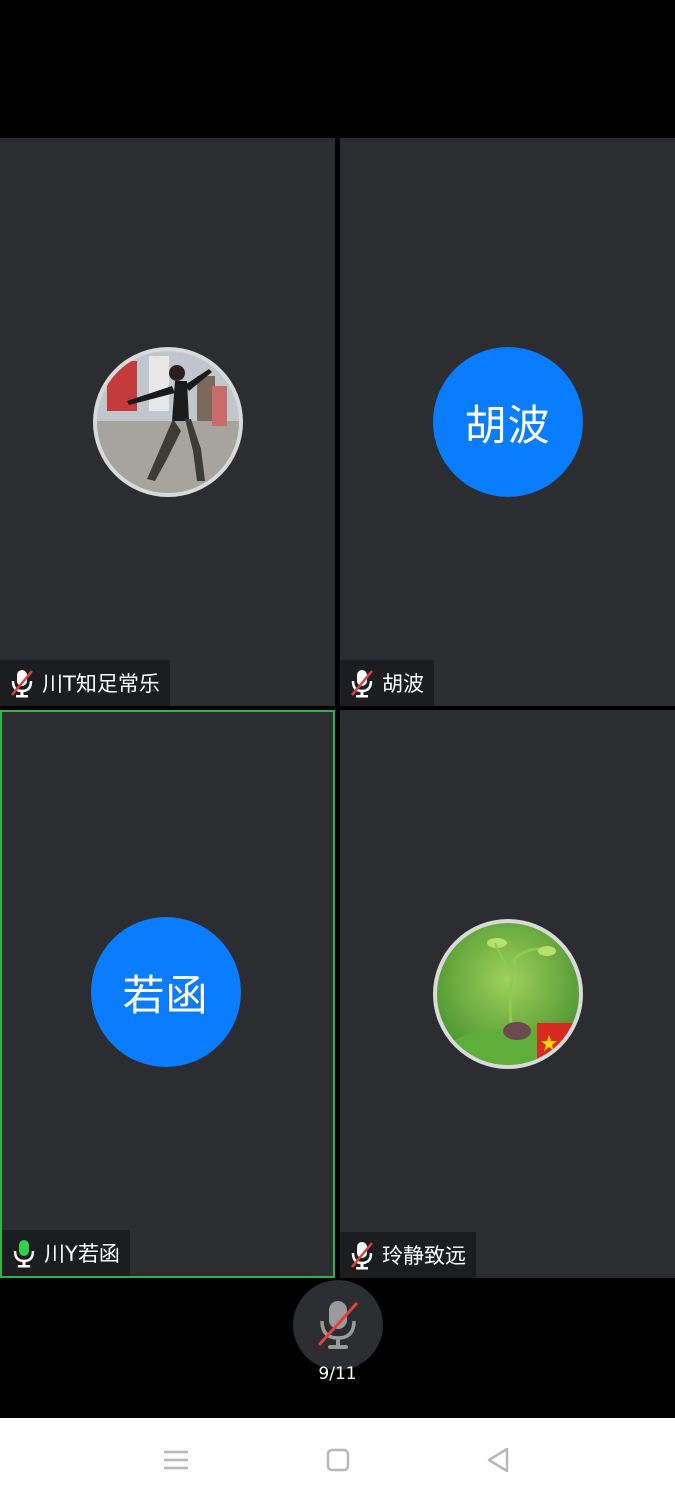 This screenshot has width=675, height=1500. I want to click on person-photo-icon, so click(167, 422).